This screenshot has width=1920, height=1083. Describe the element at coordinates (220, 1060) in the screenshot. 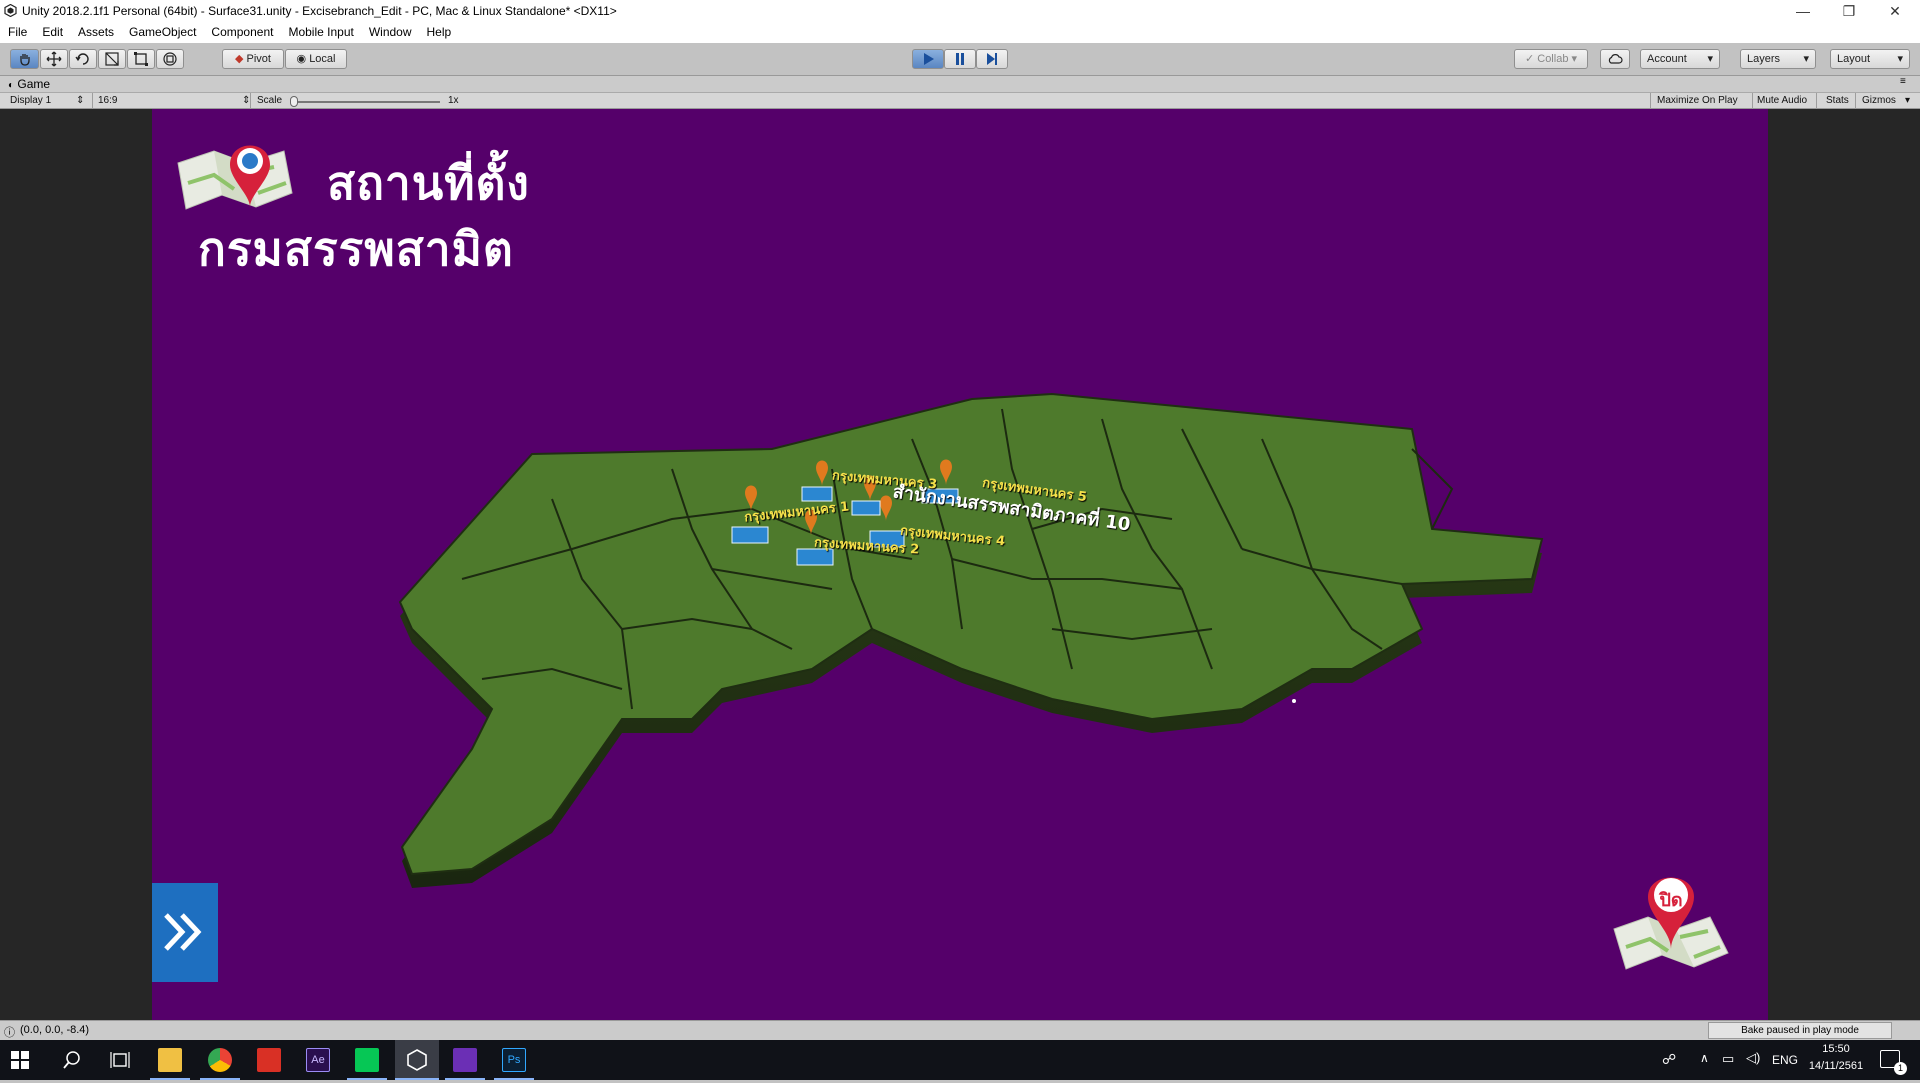

I see `chrome-icon` at that location.